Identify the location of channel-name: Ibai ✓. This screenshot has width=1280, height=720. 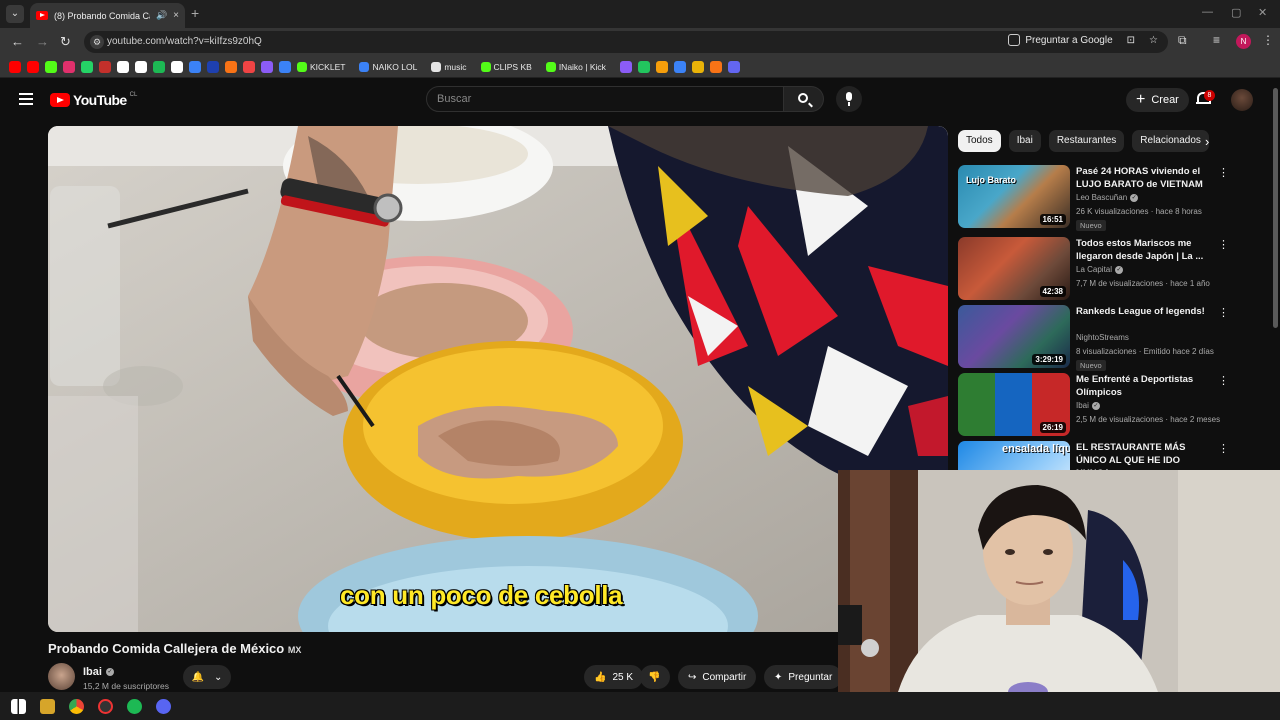
(98, 672).